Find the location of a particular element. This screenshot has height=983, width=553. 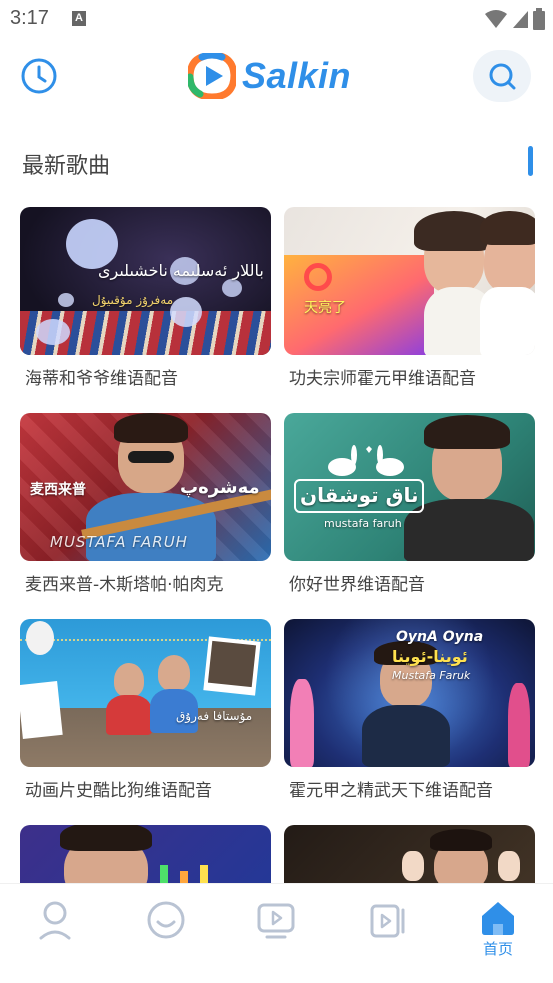

song-title: 海蒂和爷爷维语配音 is located at coordinates (101, 379).